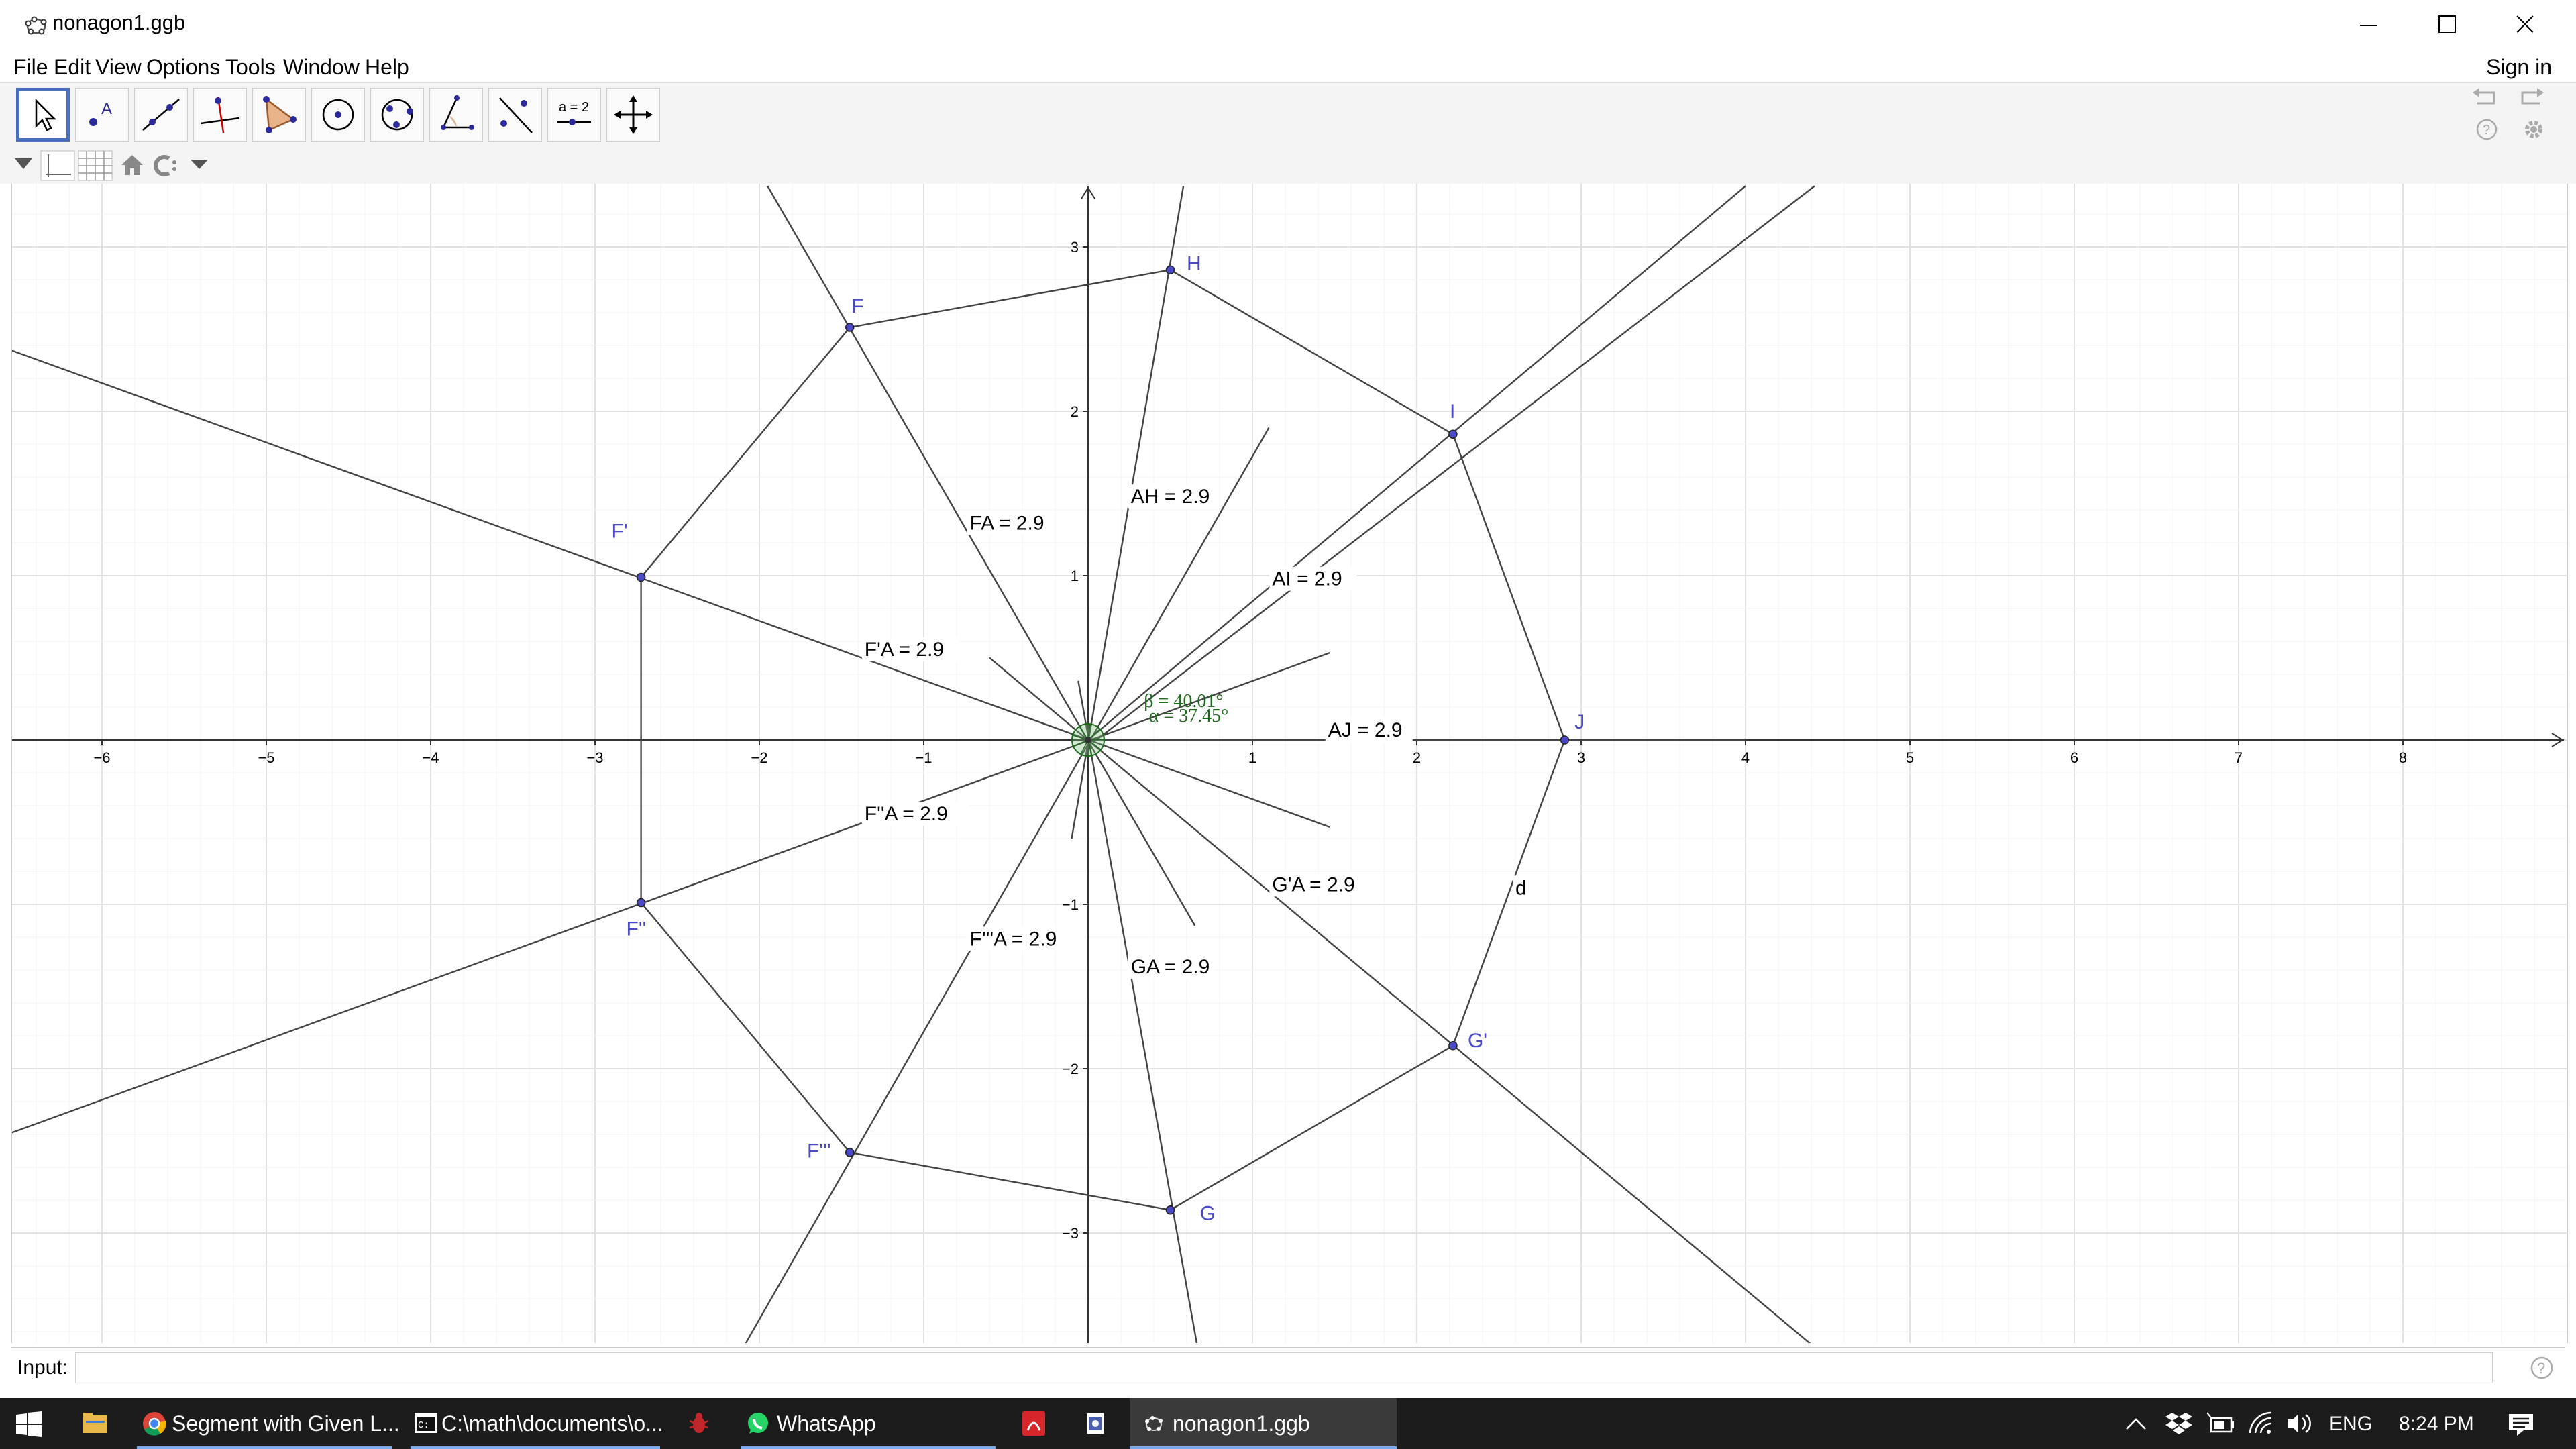 The height and width of the screenshot is (1449, 2576). What do you see at coordinates (119, 22) in the screenshot?
I see `window-title: nonagon1.ggb` at bounding box center [119, 22].